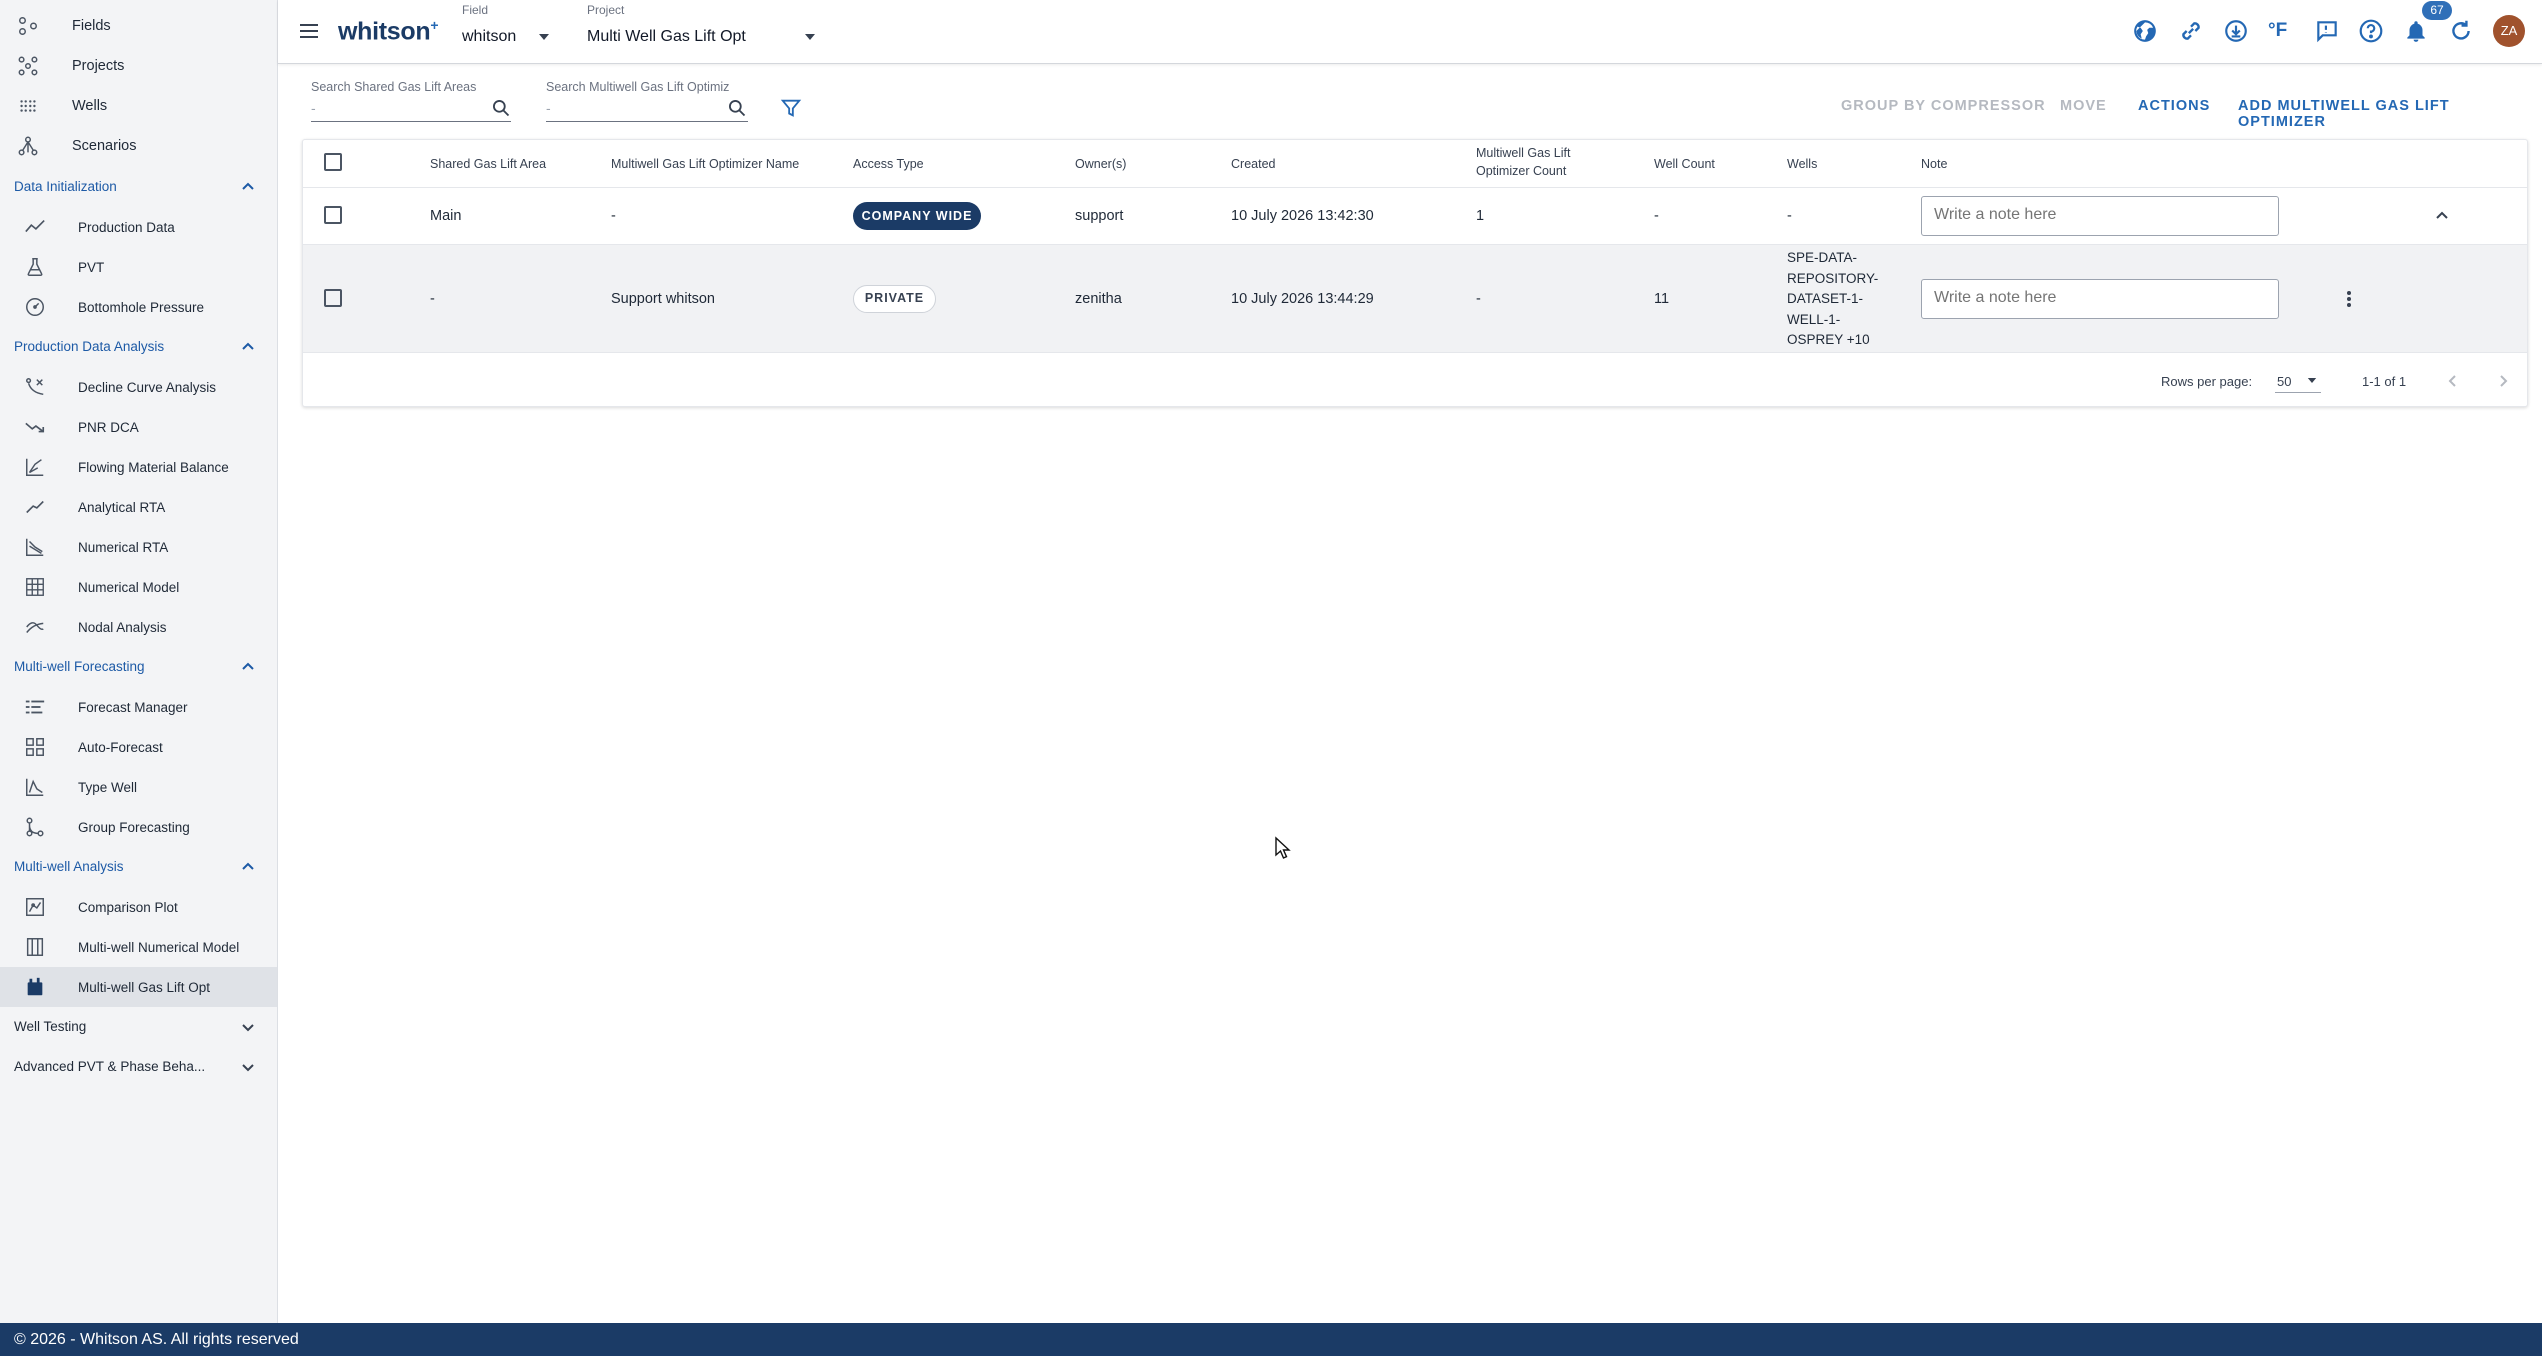 This screenshot has height=1356, width=2542. Describe the element at coordinates (138, 267) in the screenshot. I see `sidebar-item-pvt: PVT` at that location.